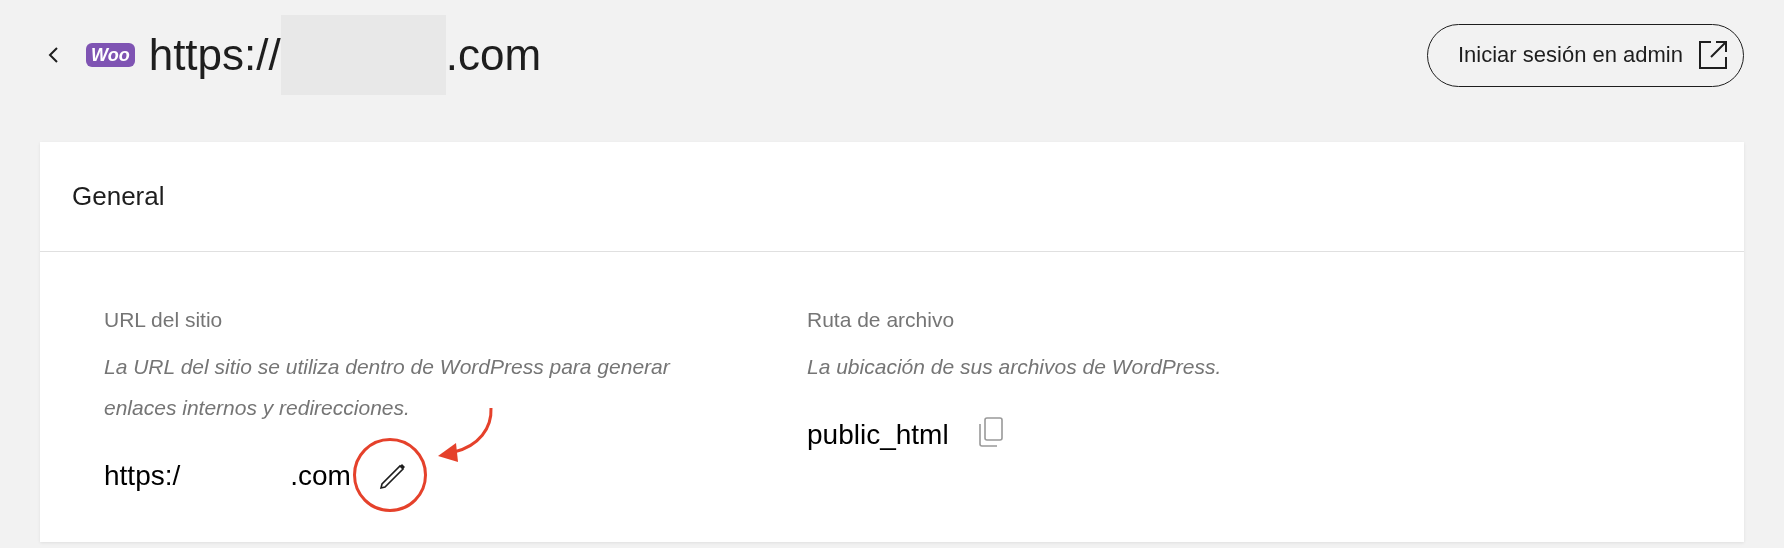  What do you see at coordinates (164, 320) in the screenshot?
I see `field-label: URL del sitio` at bounding box center [164, 320].